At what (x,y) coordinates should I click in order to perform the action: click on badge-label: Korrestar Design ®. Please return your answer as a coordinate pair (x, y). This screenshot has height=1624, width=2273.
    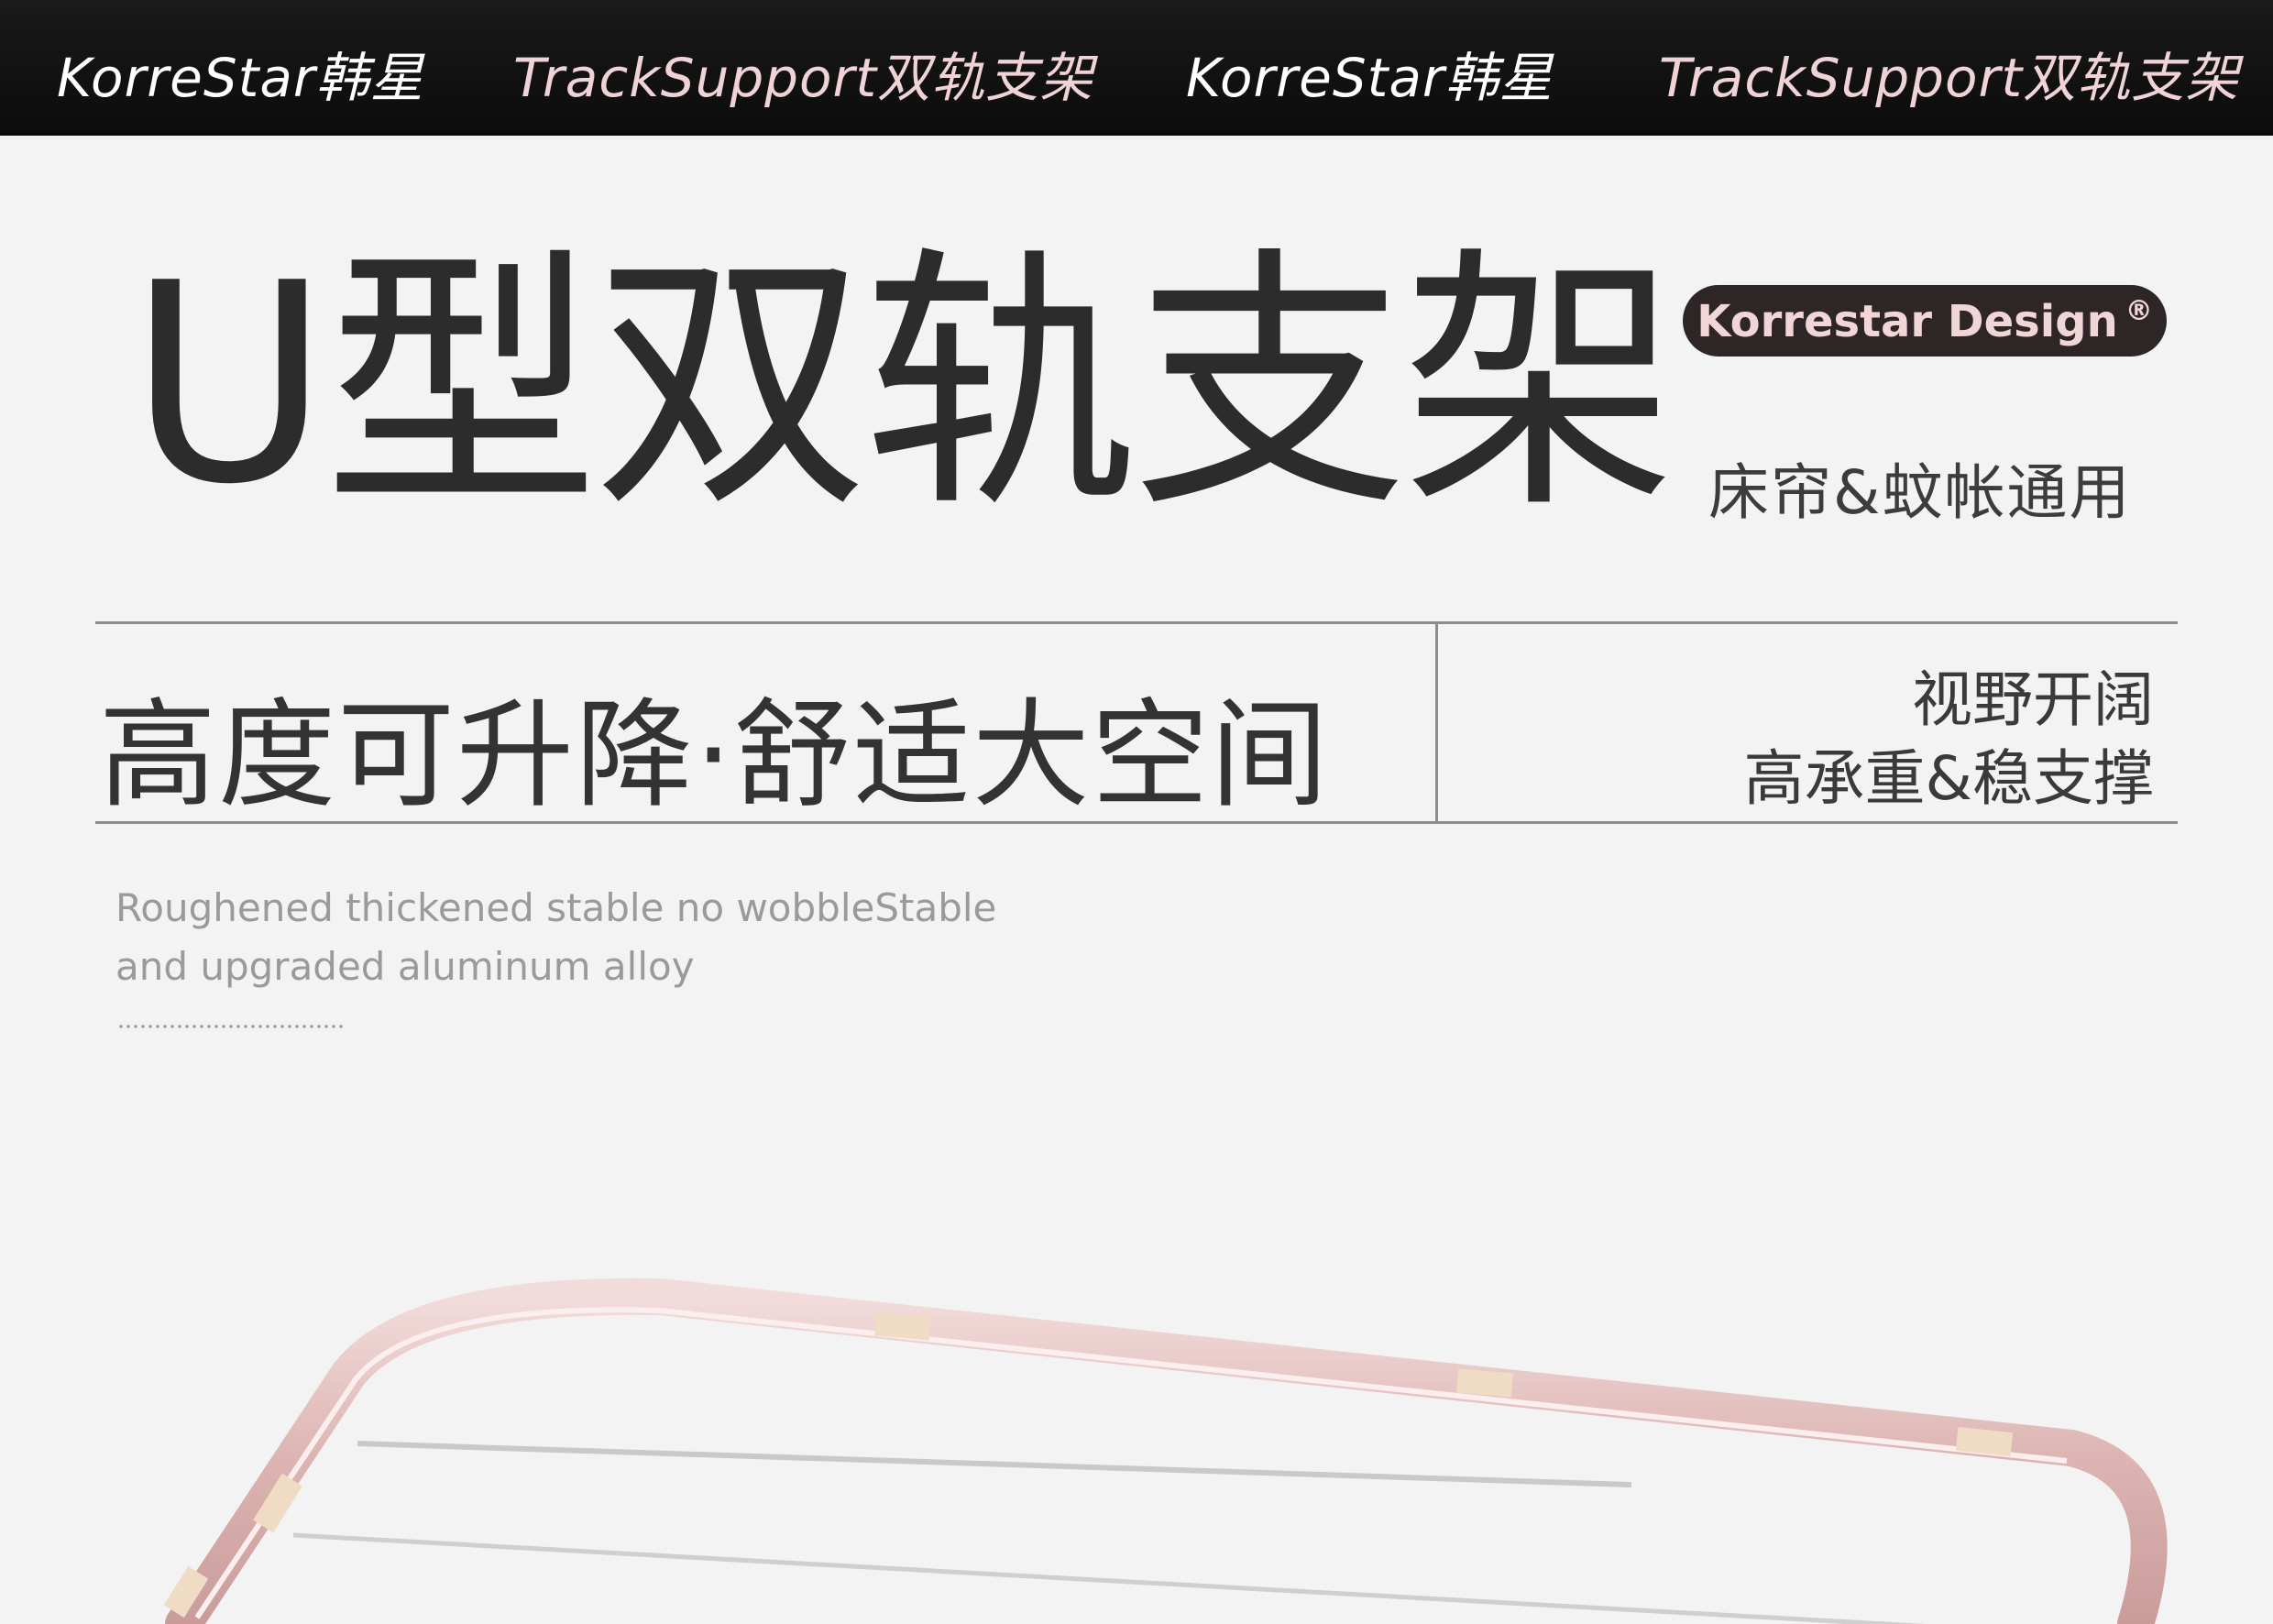
    Looking at the image, I should click on (1925, 320).